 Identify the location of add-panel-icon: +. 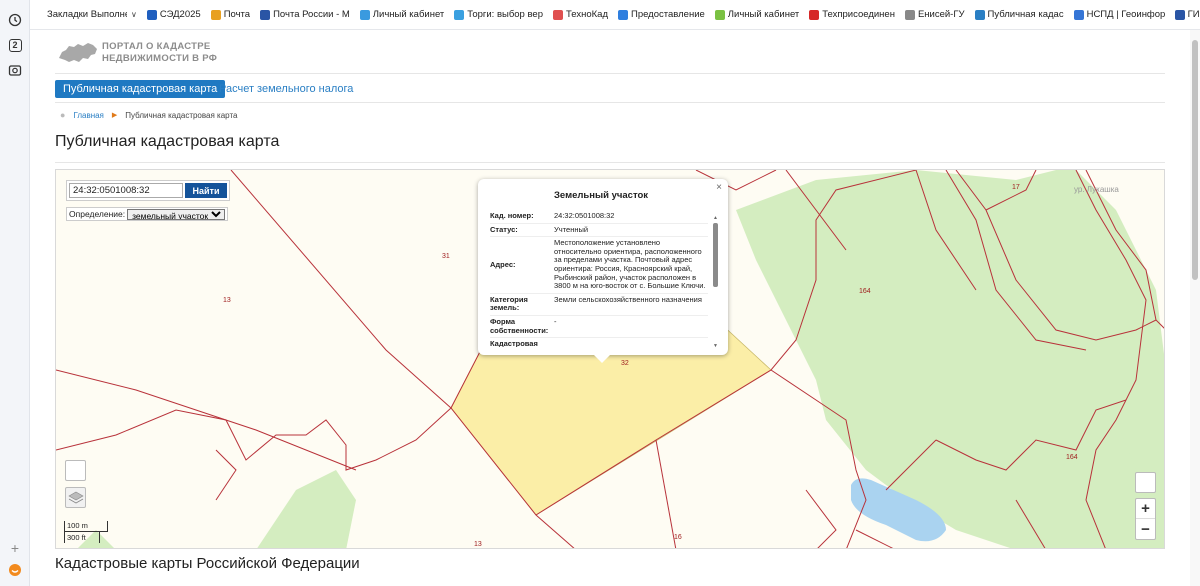
(15, 548).